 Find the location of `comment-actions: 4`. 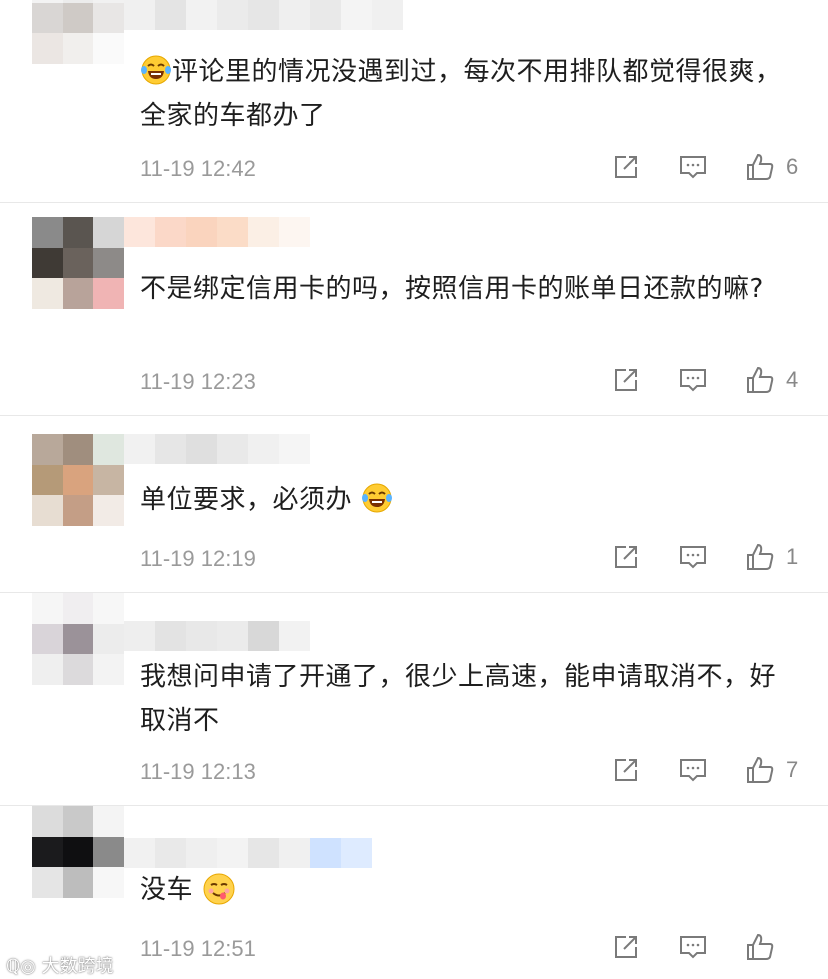

comment-actions: 4 is located at coordinates (687, 380).